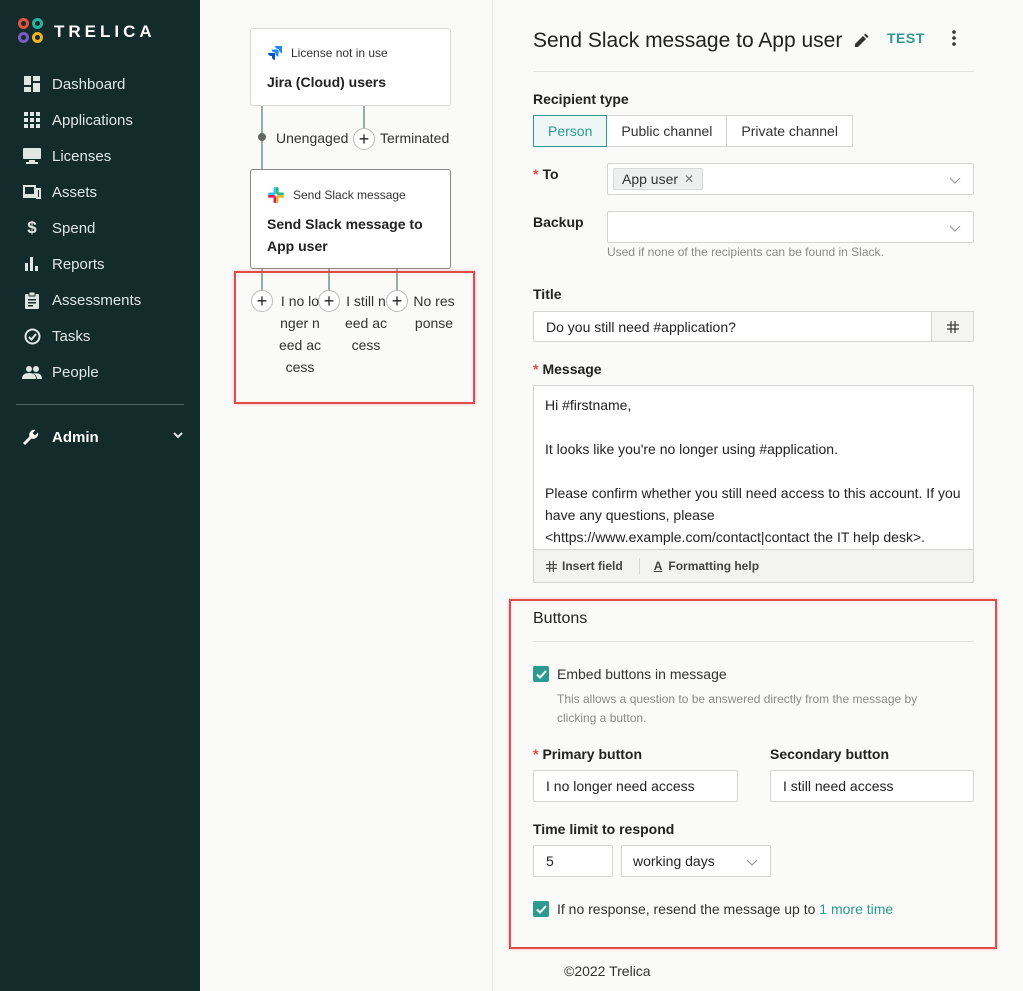 This screenshot has width=1023, height=991. What do you see at coordinates (567, 369) in the screenshot?
I see `message-label: * Message` at bounding box center [567, 369].